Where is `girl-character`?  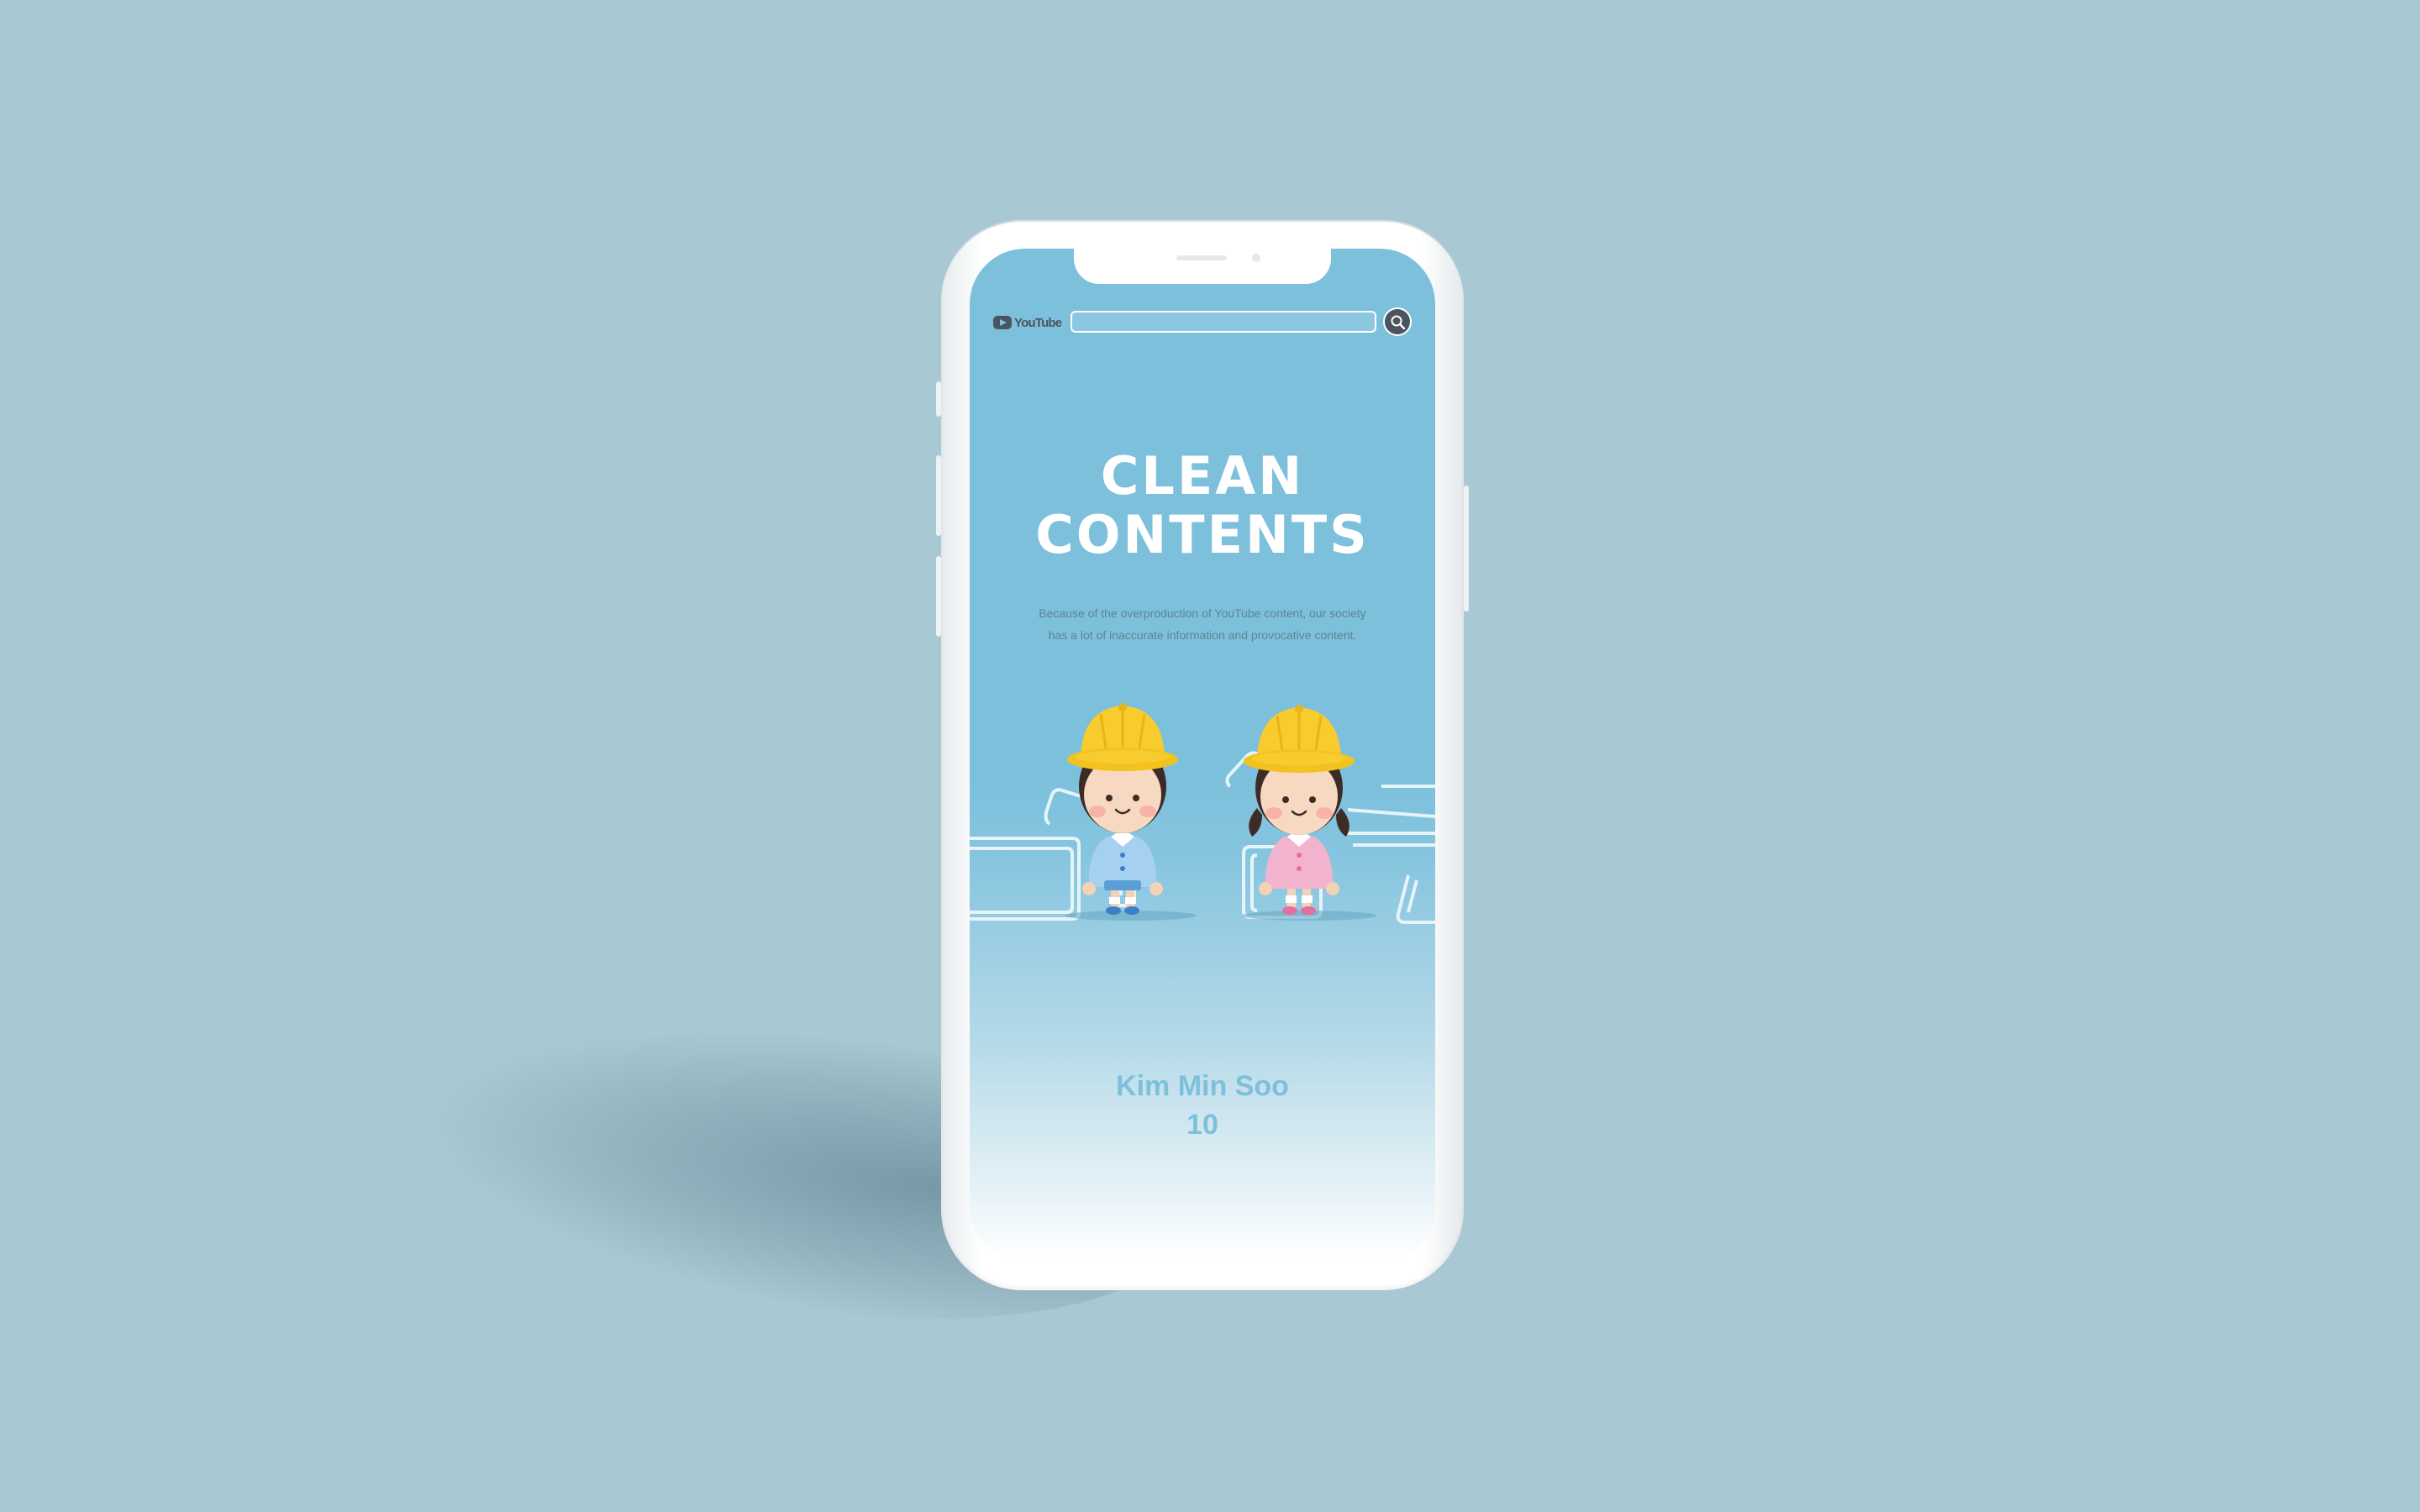 girl-character is located at coordinates (1309, 813).